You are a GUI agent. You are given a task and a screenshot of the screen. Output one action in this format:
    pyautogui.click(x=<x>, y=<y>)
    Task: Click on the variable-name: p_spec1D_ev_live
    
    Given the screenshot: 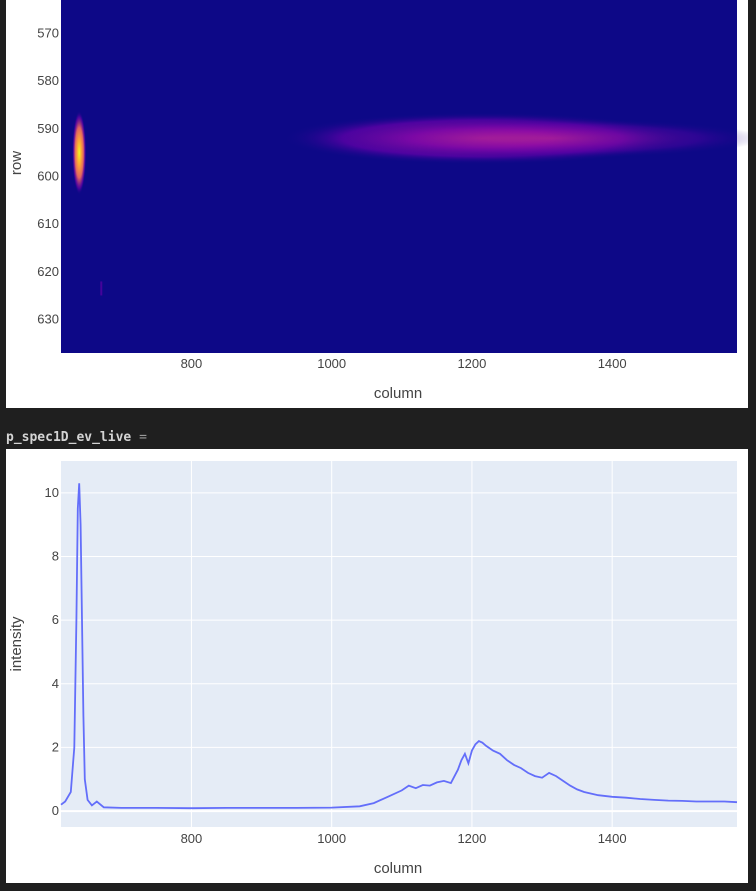 What is the action you would take?
    pyautogui.click(x=69, y=437)
    